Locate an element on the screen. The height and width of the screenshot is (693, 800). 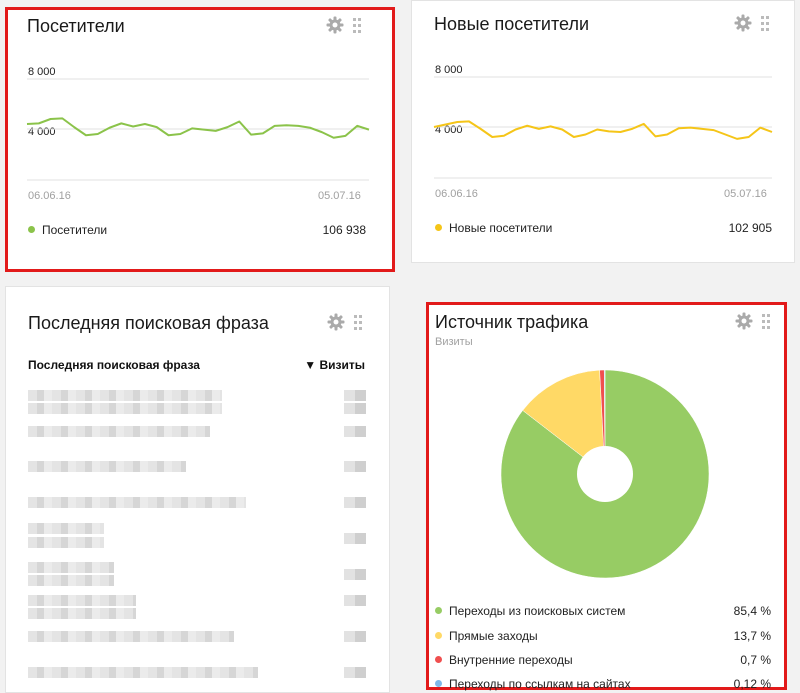
legend-label: Переходы из поисковых систем is located at coordinates (537, 611).